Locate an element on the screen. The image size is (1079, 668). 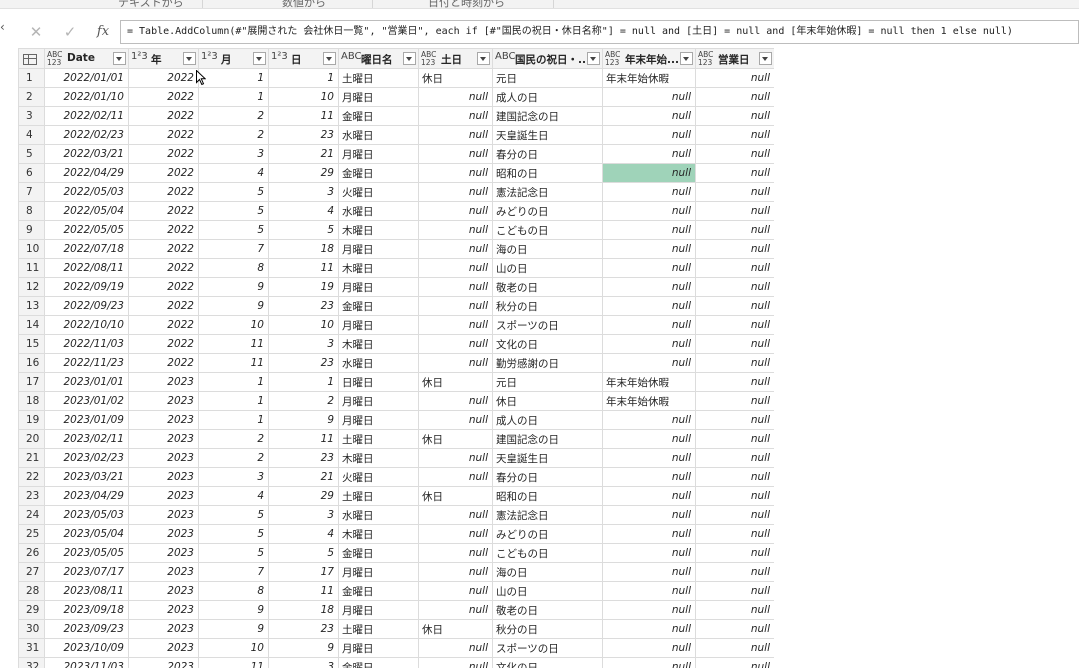
table-cell: 憲法記念日 is located at coordinates (547, 515).